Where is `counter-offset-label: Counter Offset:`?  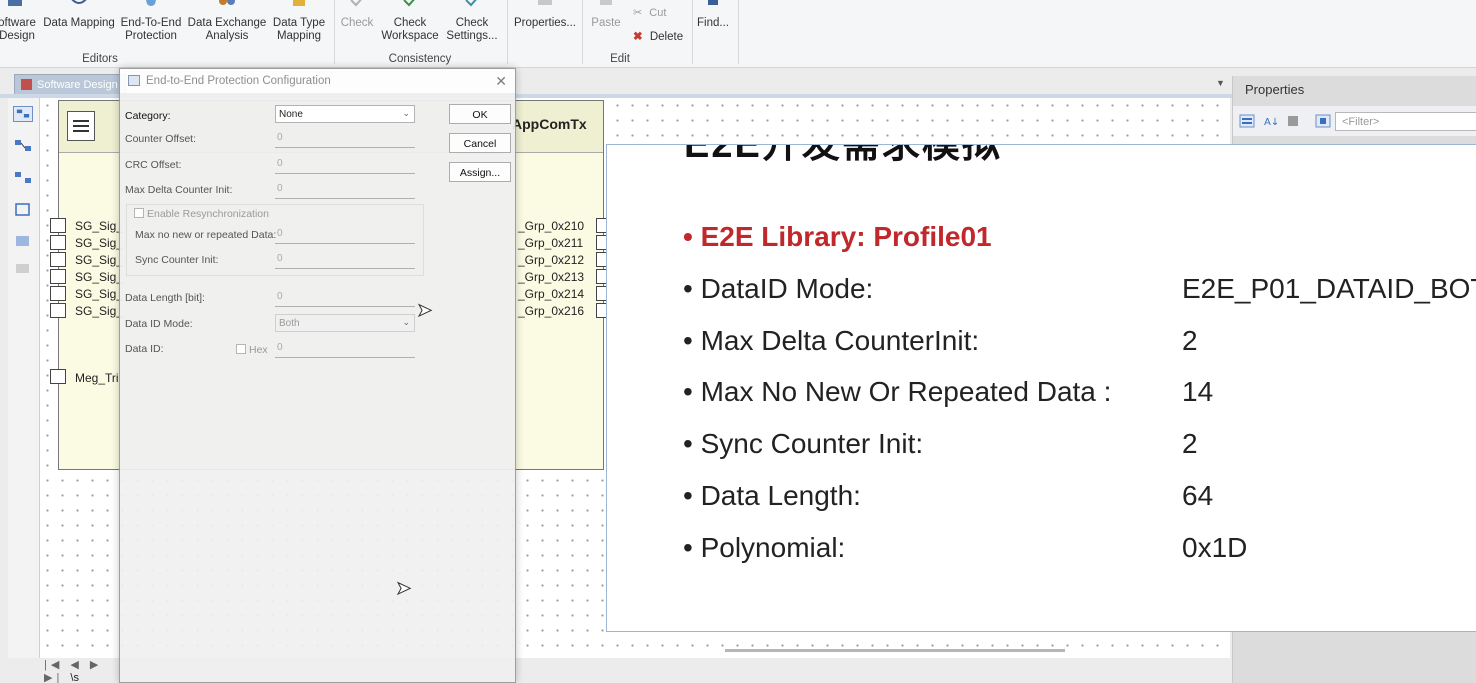 counter-offset-label: Counter Offset: is located at coordinates (161, 139).